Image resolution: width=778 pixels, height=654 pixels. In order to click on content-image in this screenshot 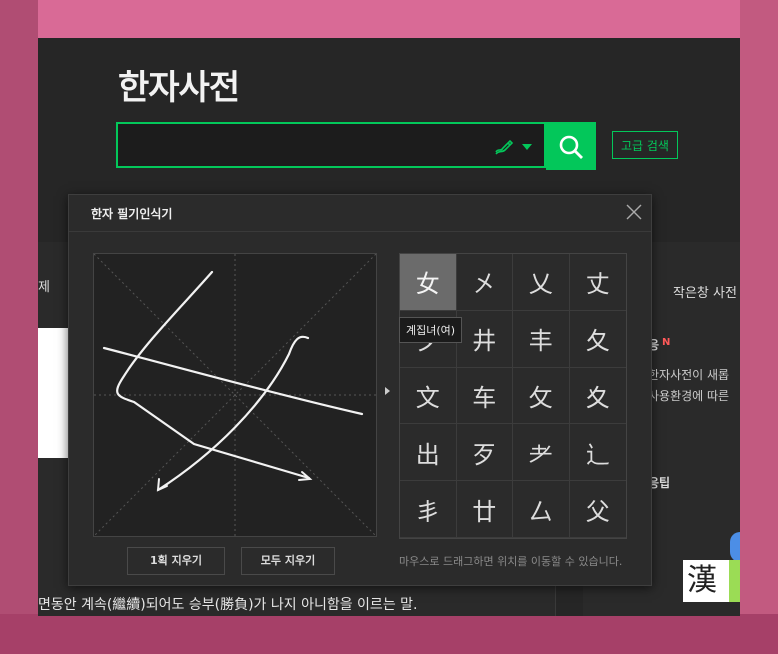, I will do `click(53, 393)`.